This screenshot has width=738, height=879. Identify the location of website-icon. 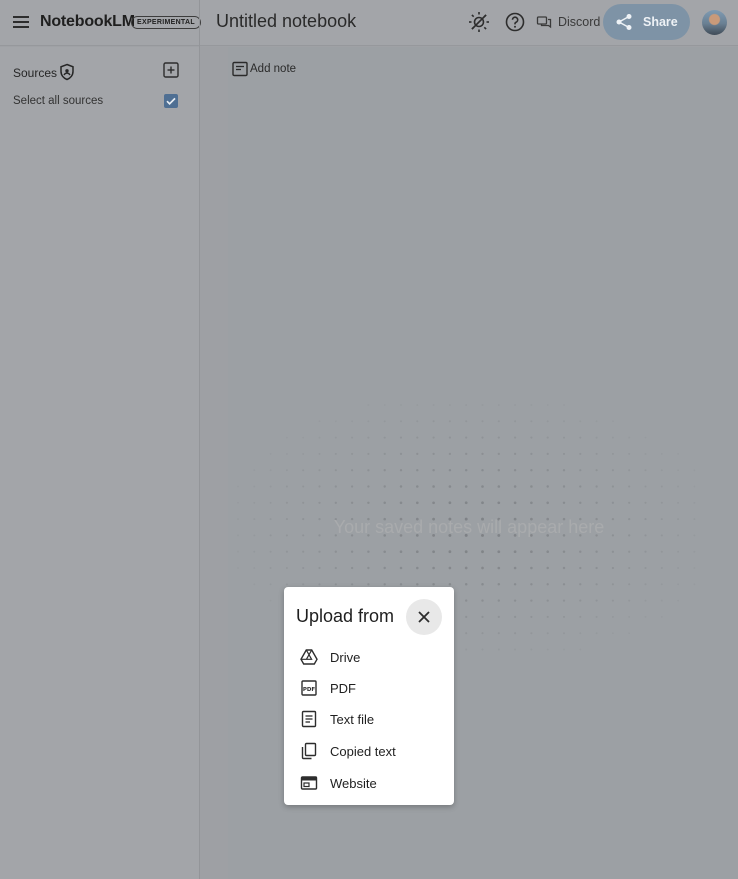
(309, 783).